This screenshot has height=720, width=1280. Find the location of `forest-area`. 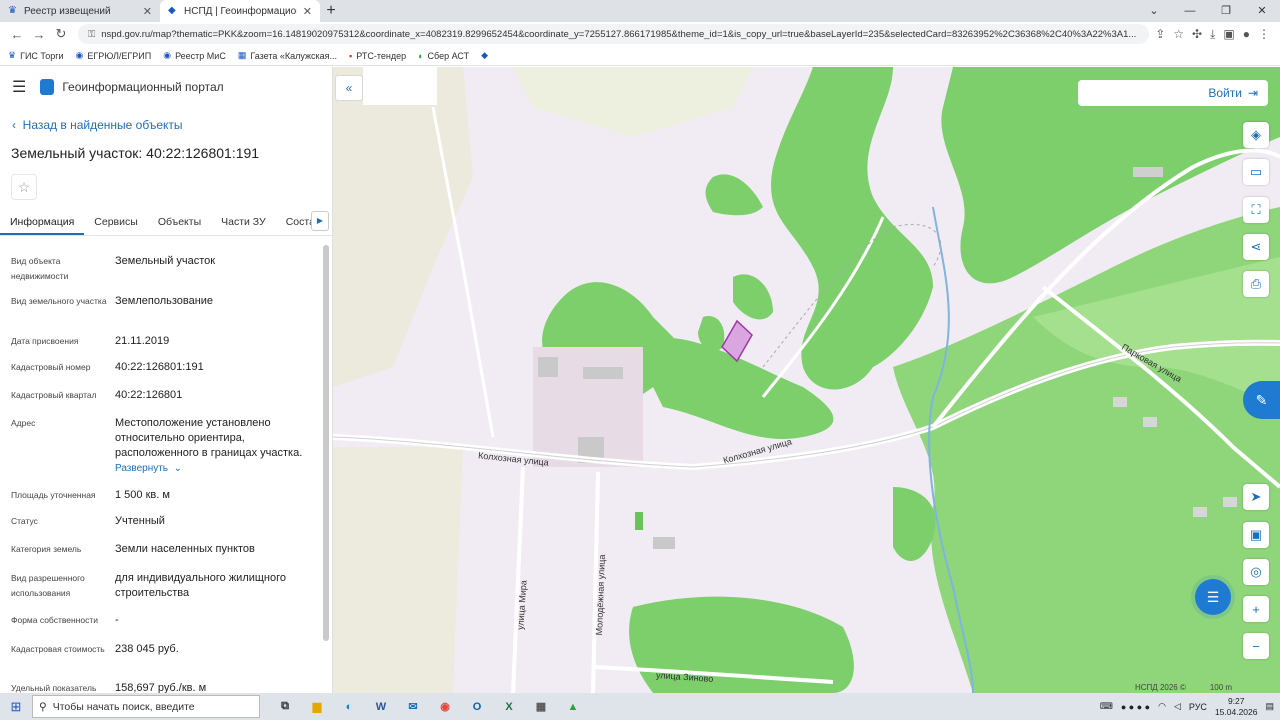

forest-area is located at coordinates (753, 297).